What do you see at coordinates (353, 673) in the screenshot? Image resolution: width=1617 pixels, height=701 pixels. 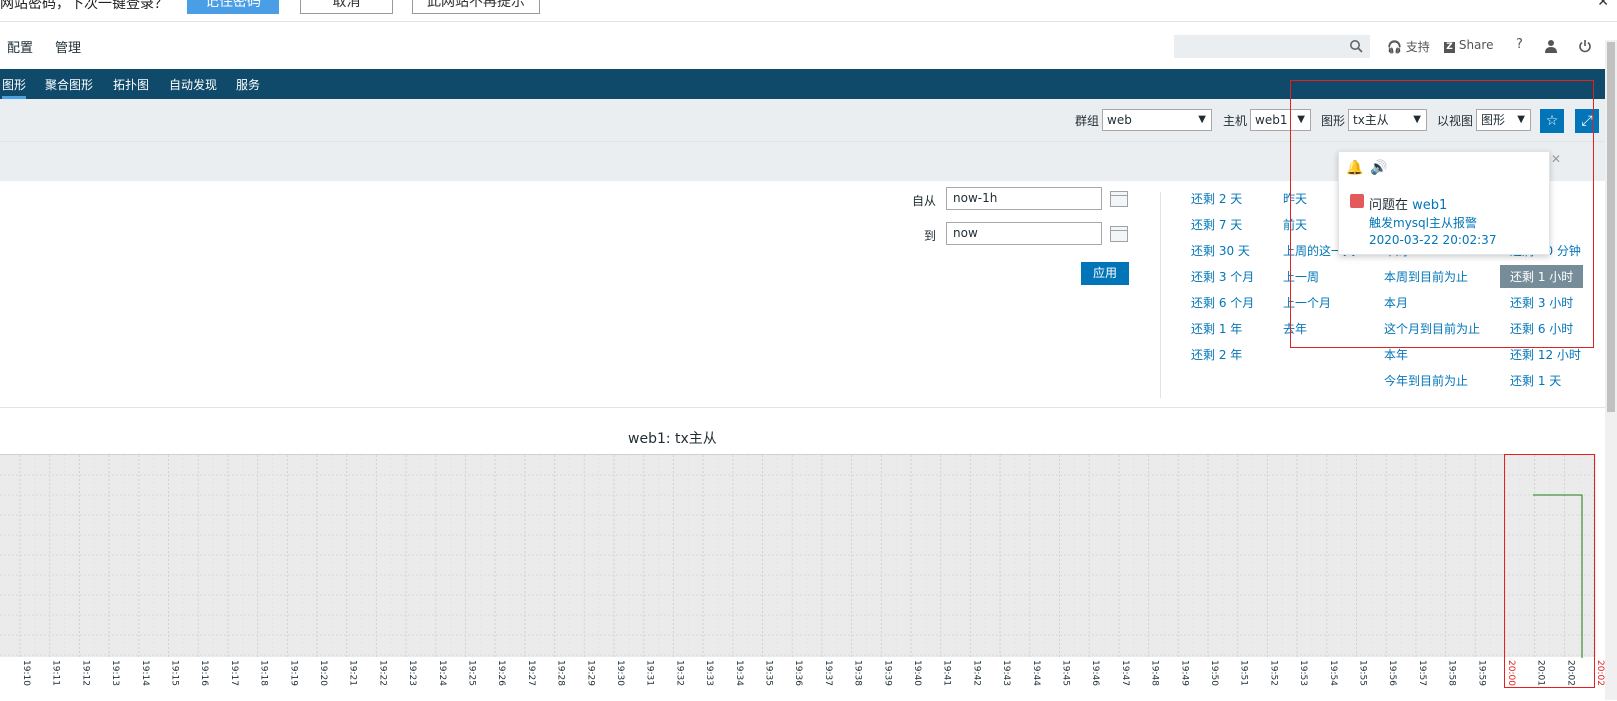 I see `x-tick-label: 19:21` at bounding box center [353, 673].